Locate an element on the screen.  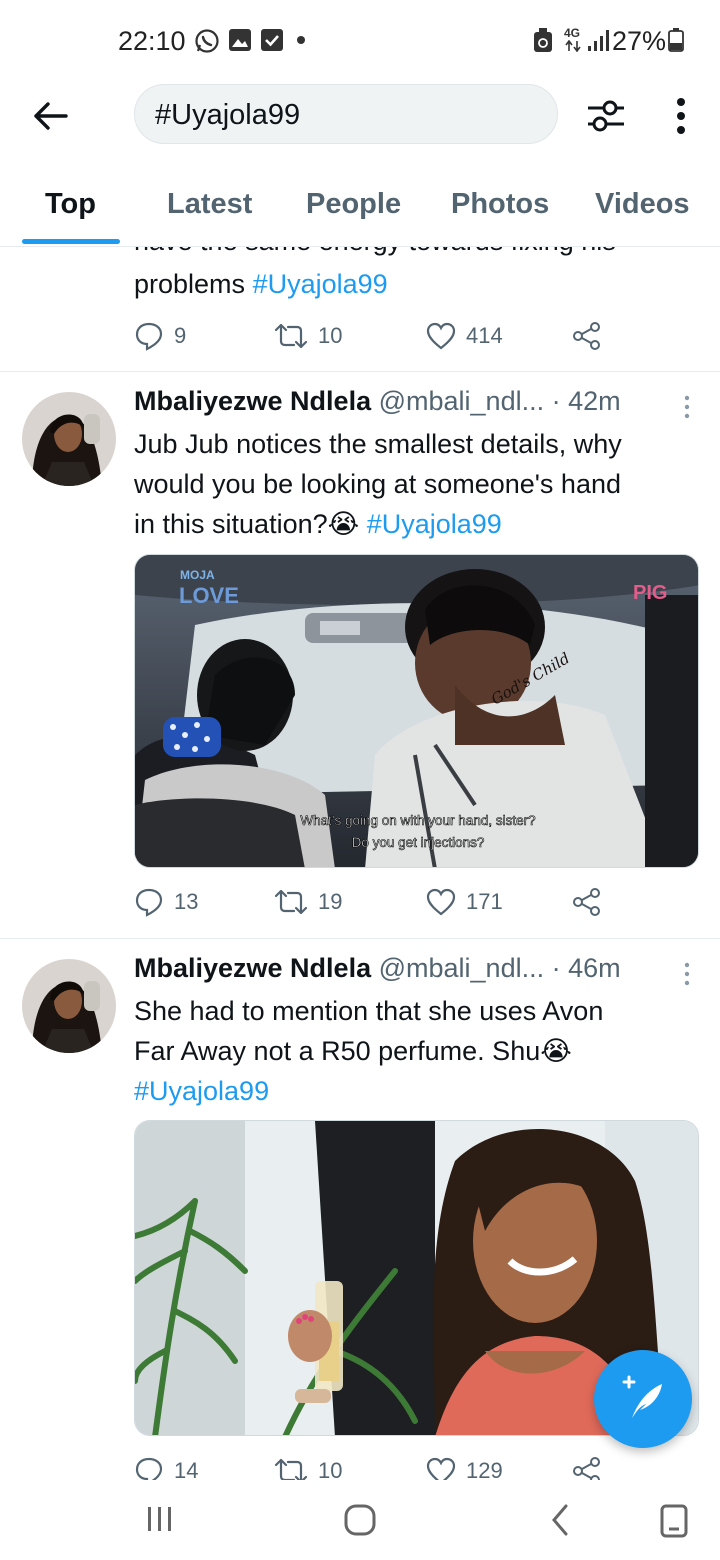
whatsapp-icon is located at coordinates (207, 41).